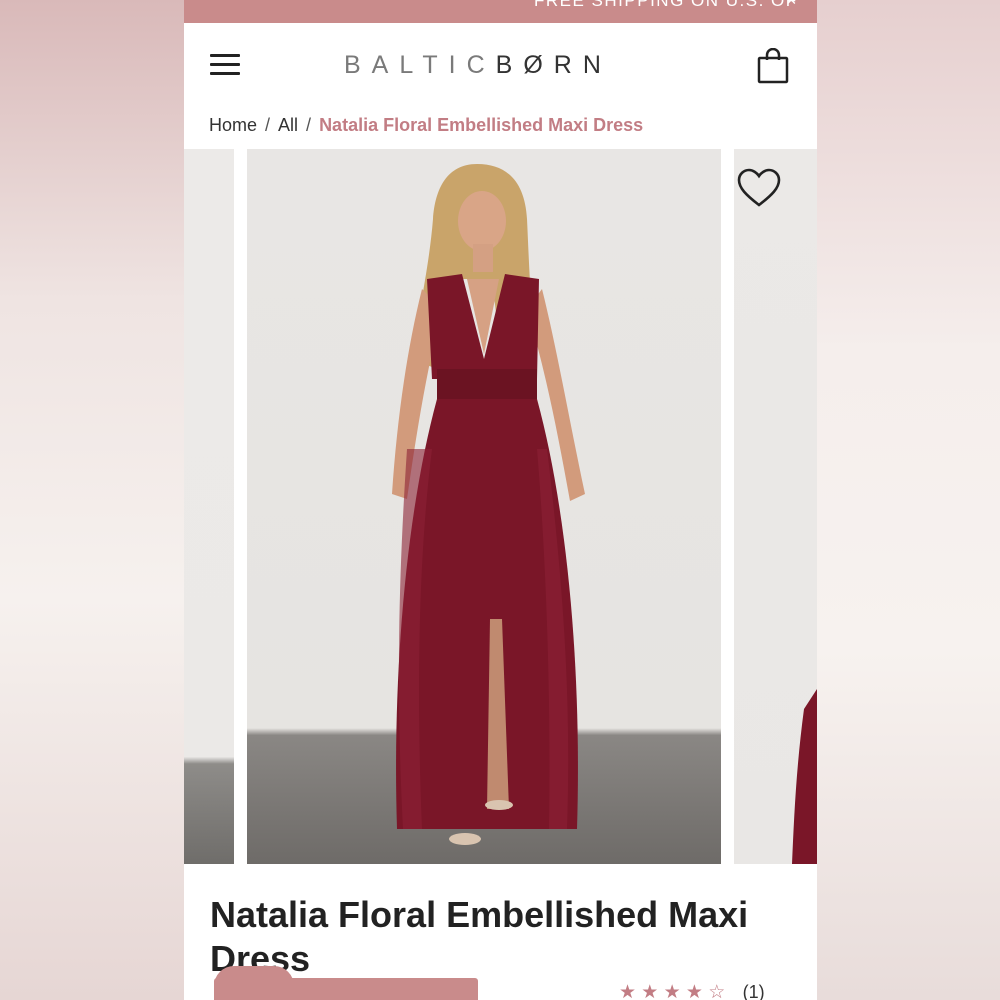 This screenshot has height=1000, width=1000. What do you see at coordinates (553, 65) in the screenshot?
I see `logo-text-dark: BØRN` at bounding box center [553, 65].